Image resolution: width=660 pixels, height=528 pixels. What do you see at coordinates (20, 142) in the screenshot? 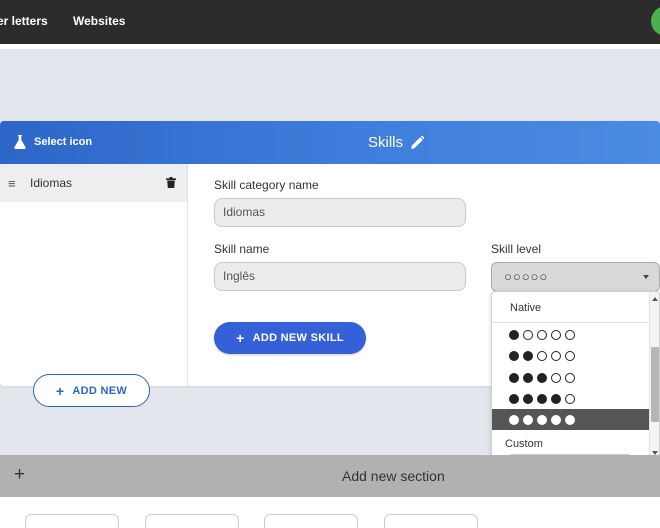
I see `flask-icon` at bounding box center [20, 142].